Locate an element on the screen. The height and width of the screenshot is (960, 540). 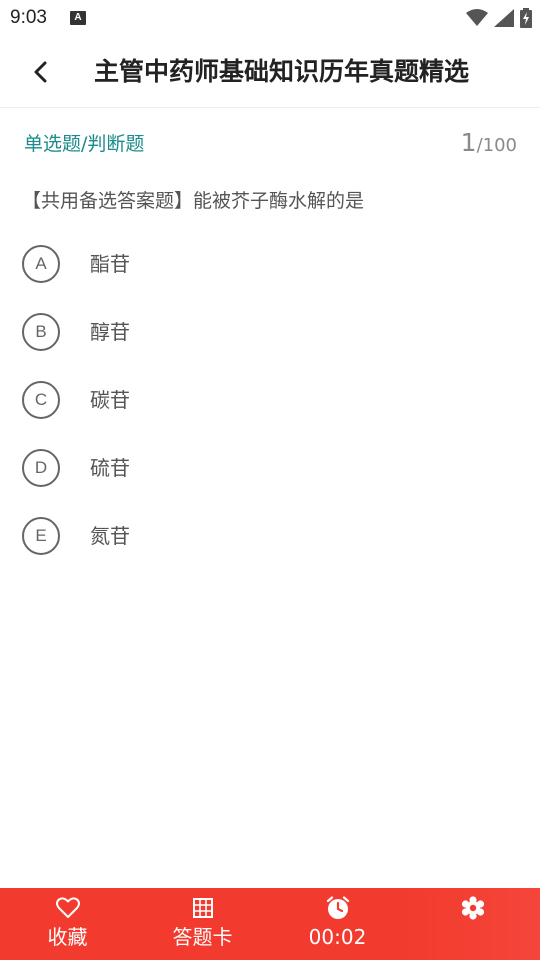
status-icons is located at coordinates (499, 18).